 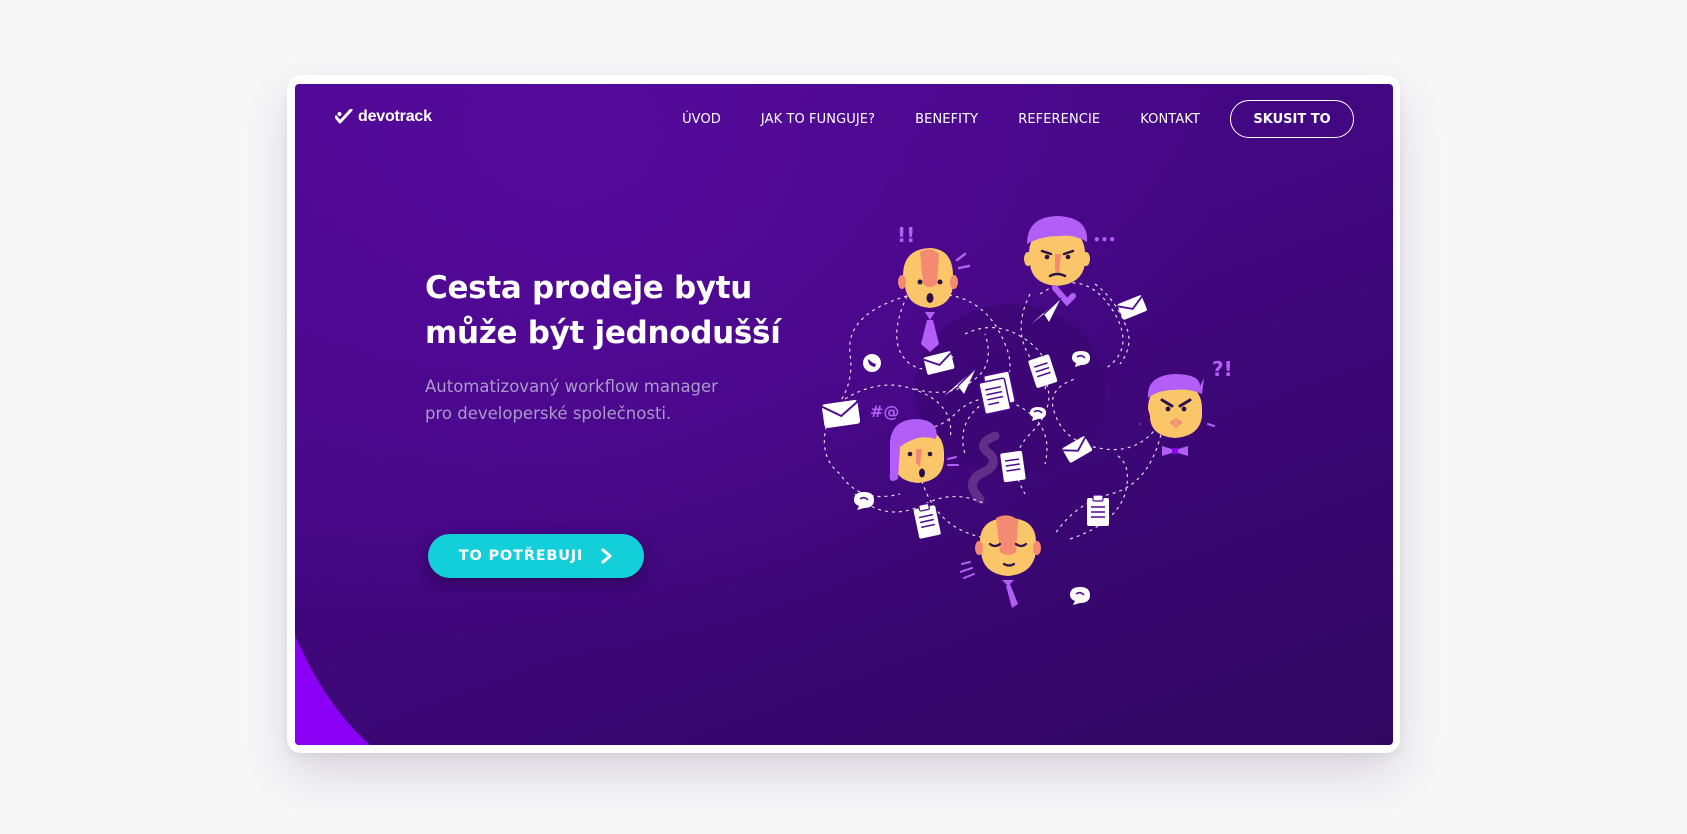 What do you see at coordinates (605, 311) in the screenshot?
I see `hero-headline: Cesta prodeje bytu může být jednodušší` at bounding box center [605, 311].